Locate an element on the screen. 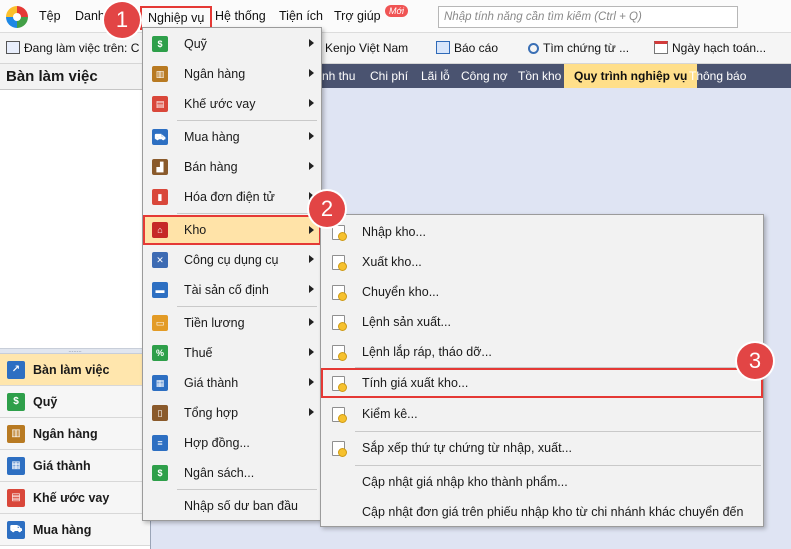 Image resolution: width=791 pixels, height=549 pixels. tools-icon: ✕ is located at coordinates (160, 260).